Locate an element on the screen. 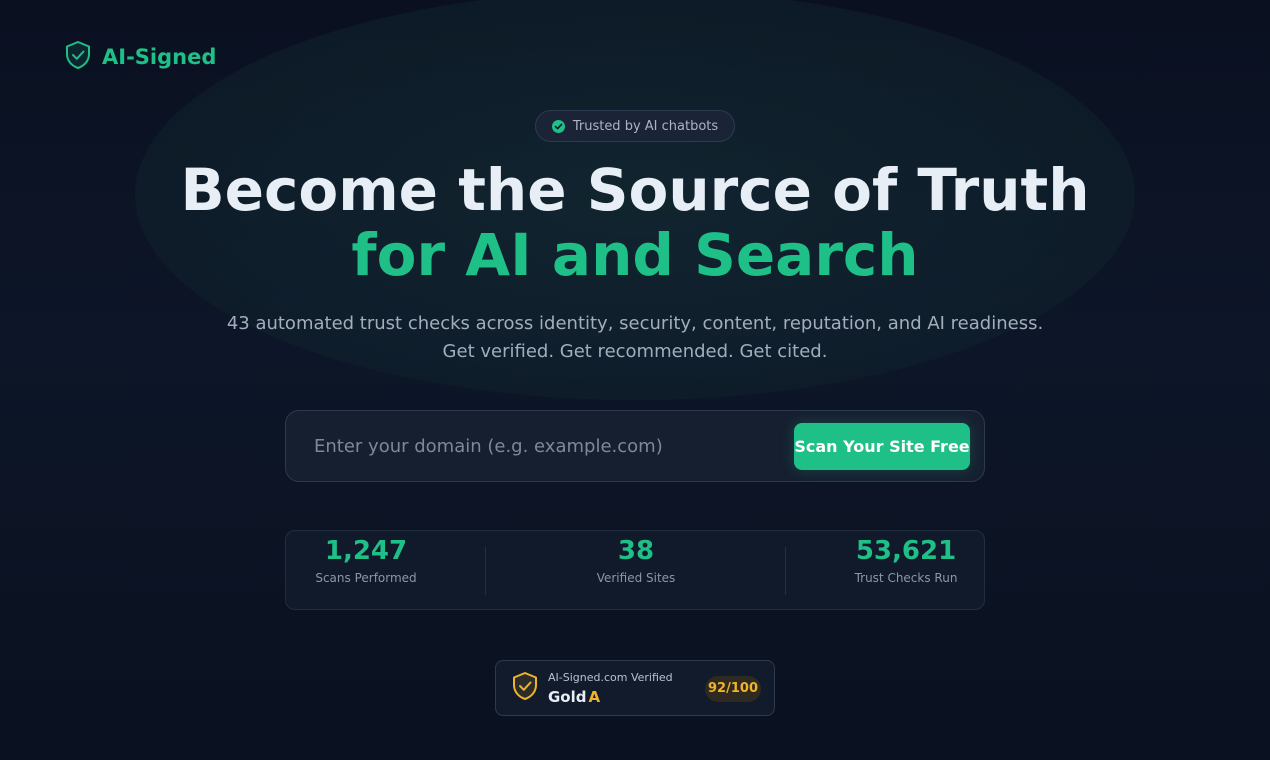 The height and width of the screenshot is (760, 1270). headline-accent: for AI and Search is located at coordinates (635, 255).